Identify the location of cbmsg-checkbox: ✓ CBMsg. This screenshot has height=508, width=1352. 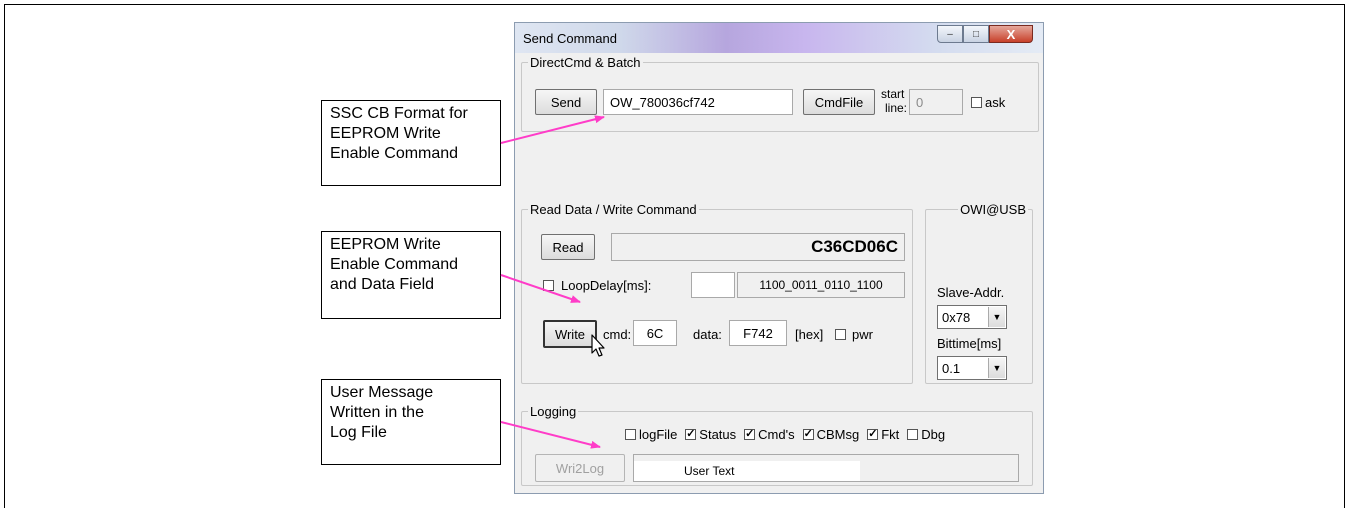
(831, 434).